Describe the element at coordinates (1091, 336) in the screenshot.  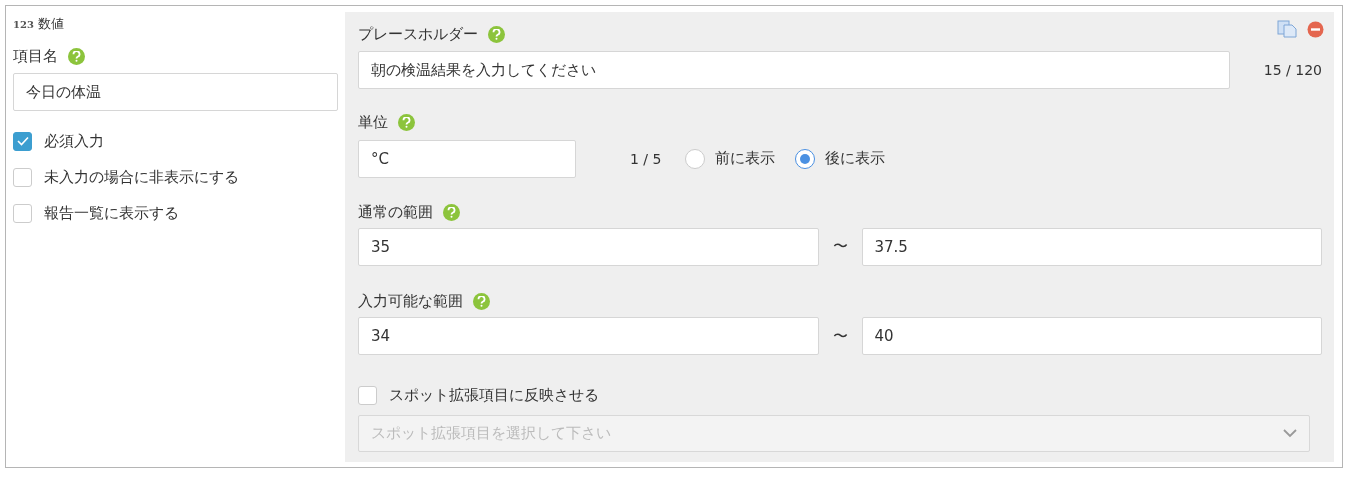
I see `input-field: 40` at that location.